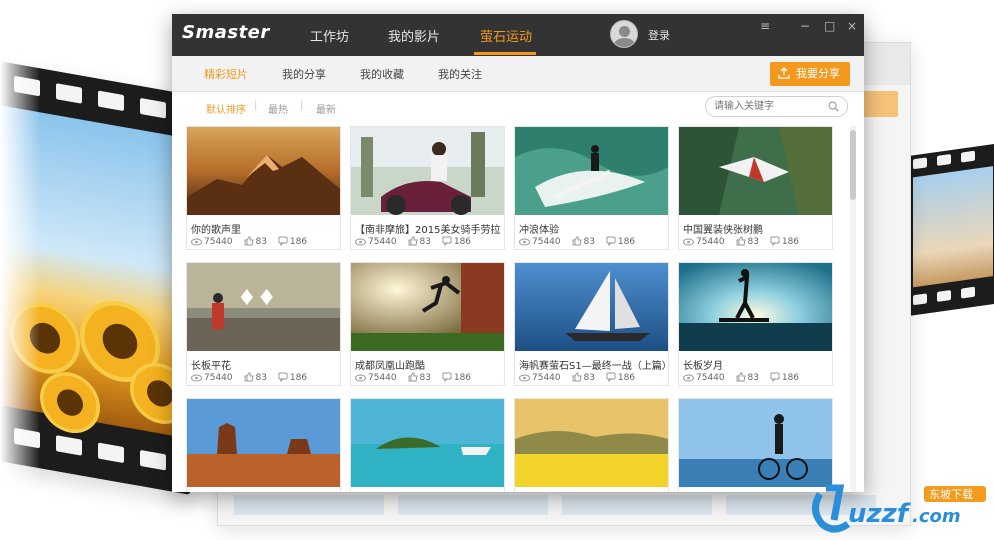  I want to click on search-input, so click(776, 106).